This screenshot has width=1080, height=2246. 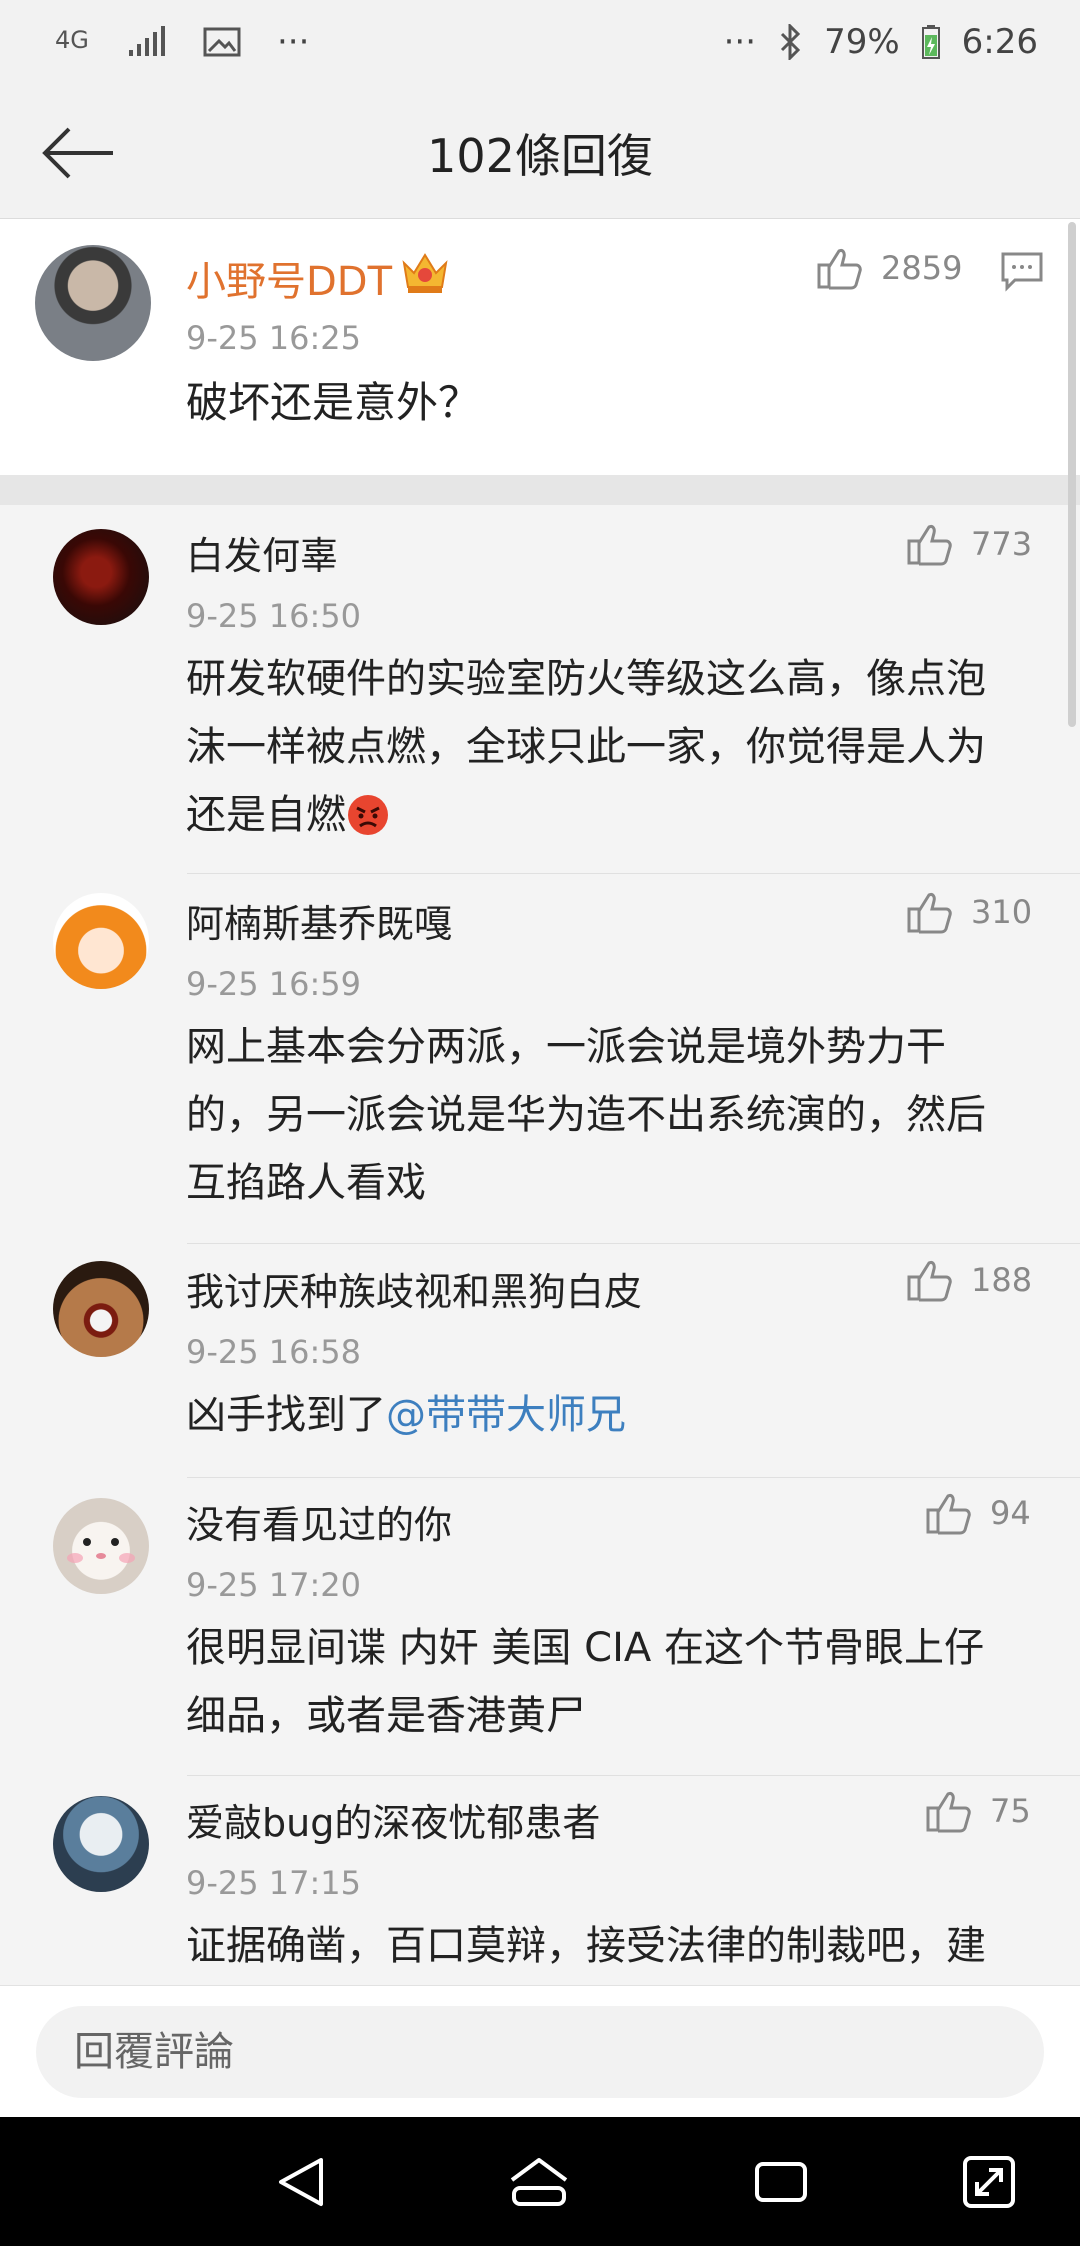 I want to click on reply-time: 9-25 17:15, so click(x=274, y=1883).